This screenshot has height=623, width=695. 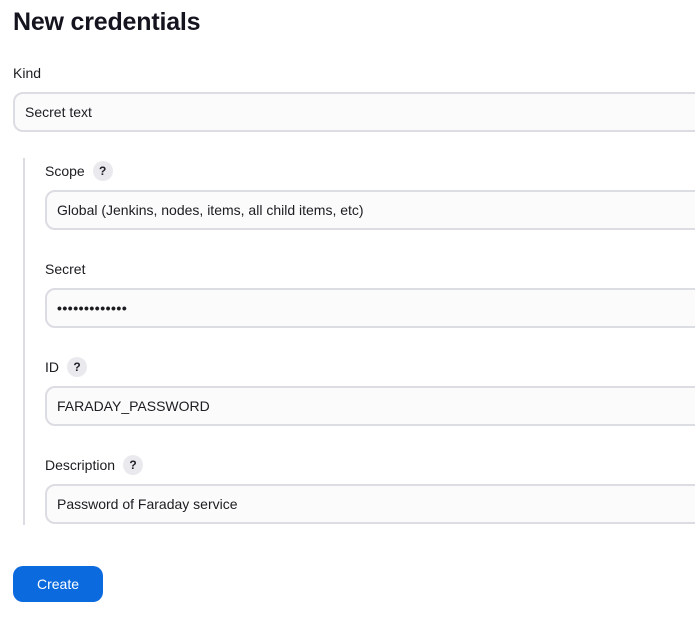 I want to click on kind-select: Secret text, so click(x=354, y=112).